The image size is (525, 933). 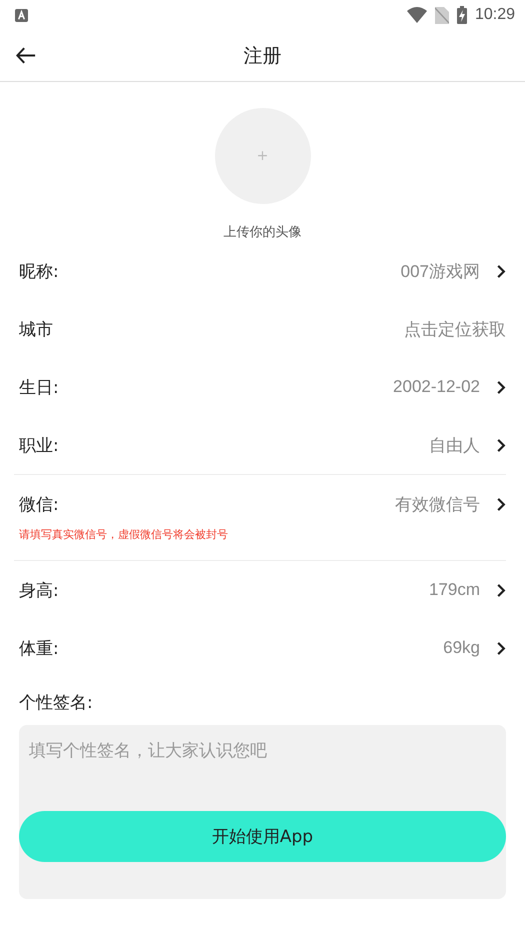 I want to click on notification-icon, so click(x=21, y=15).